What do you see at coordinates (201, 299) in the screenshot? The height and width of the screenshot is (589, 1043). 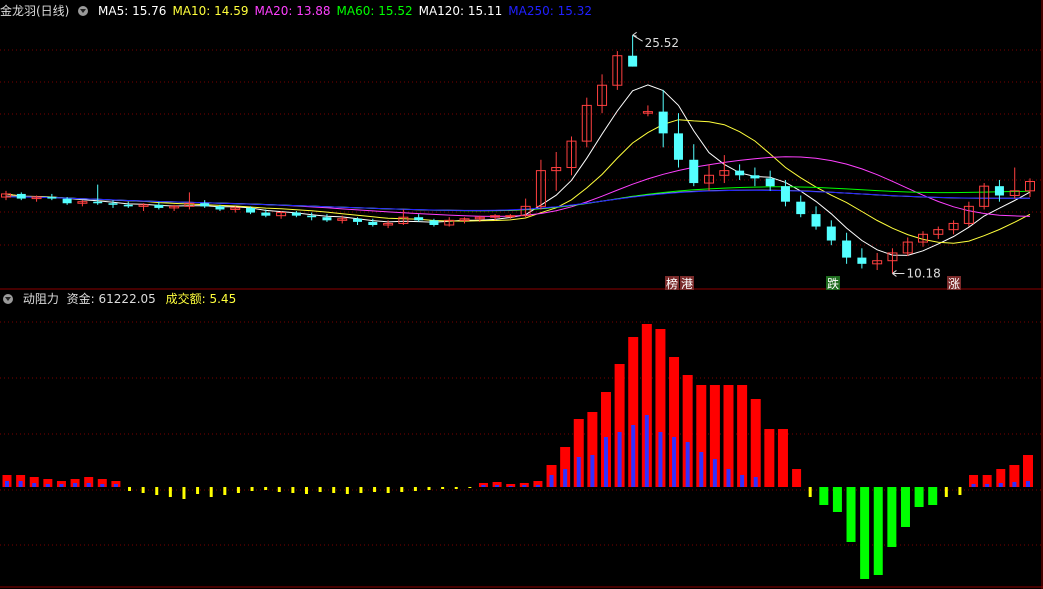 I see `volume-value: 成交额: 5.45` at bounding box center [201, 299].